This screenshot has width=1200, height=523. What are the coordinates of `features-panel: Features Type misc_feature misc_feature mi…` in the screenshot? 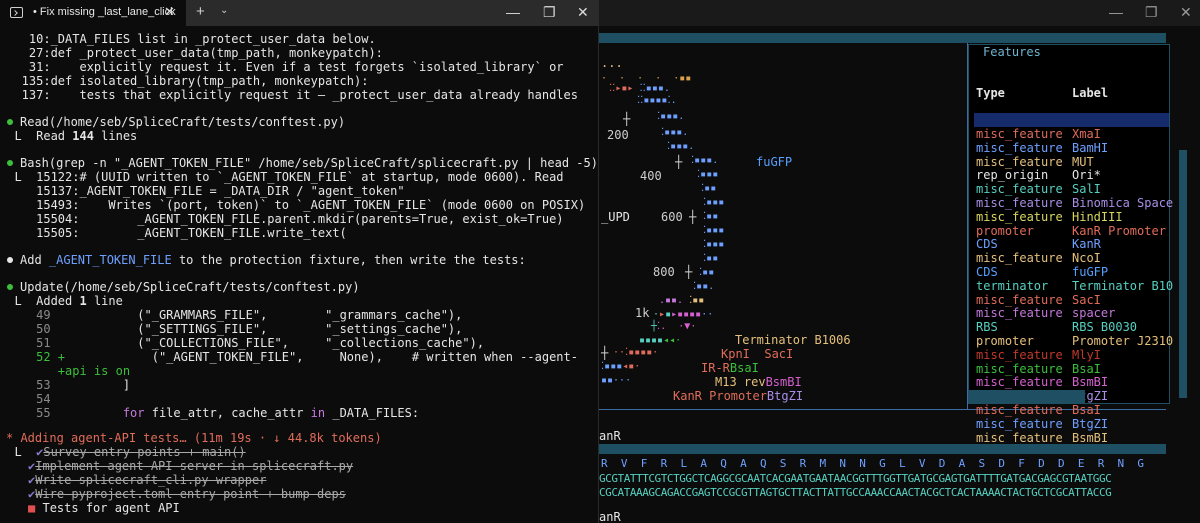 It's located at (1070, 244).